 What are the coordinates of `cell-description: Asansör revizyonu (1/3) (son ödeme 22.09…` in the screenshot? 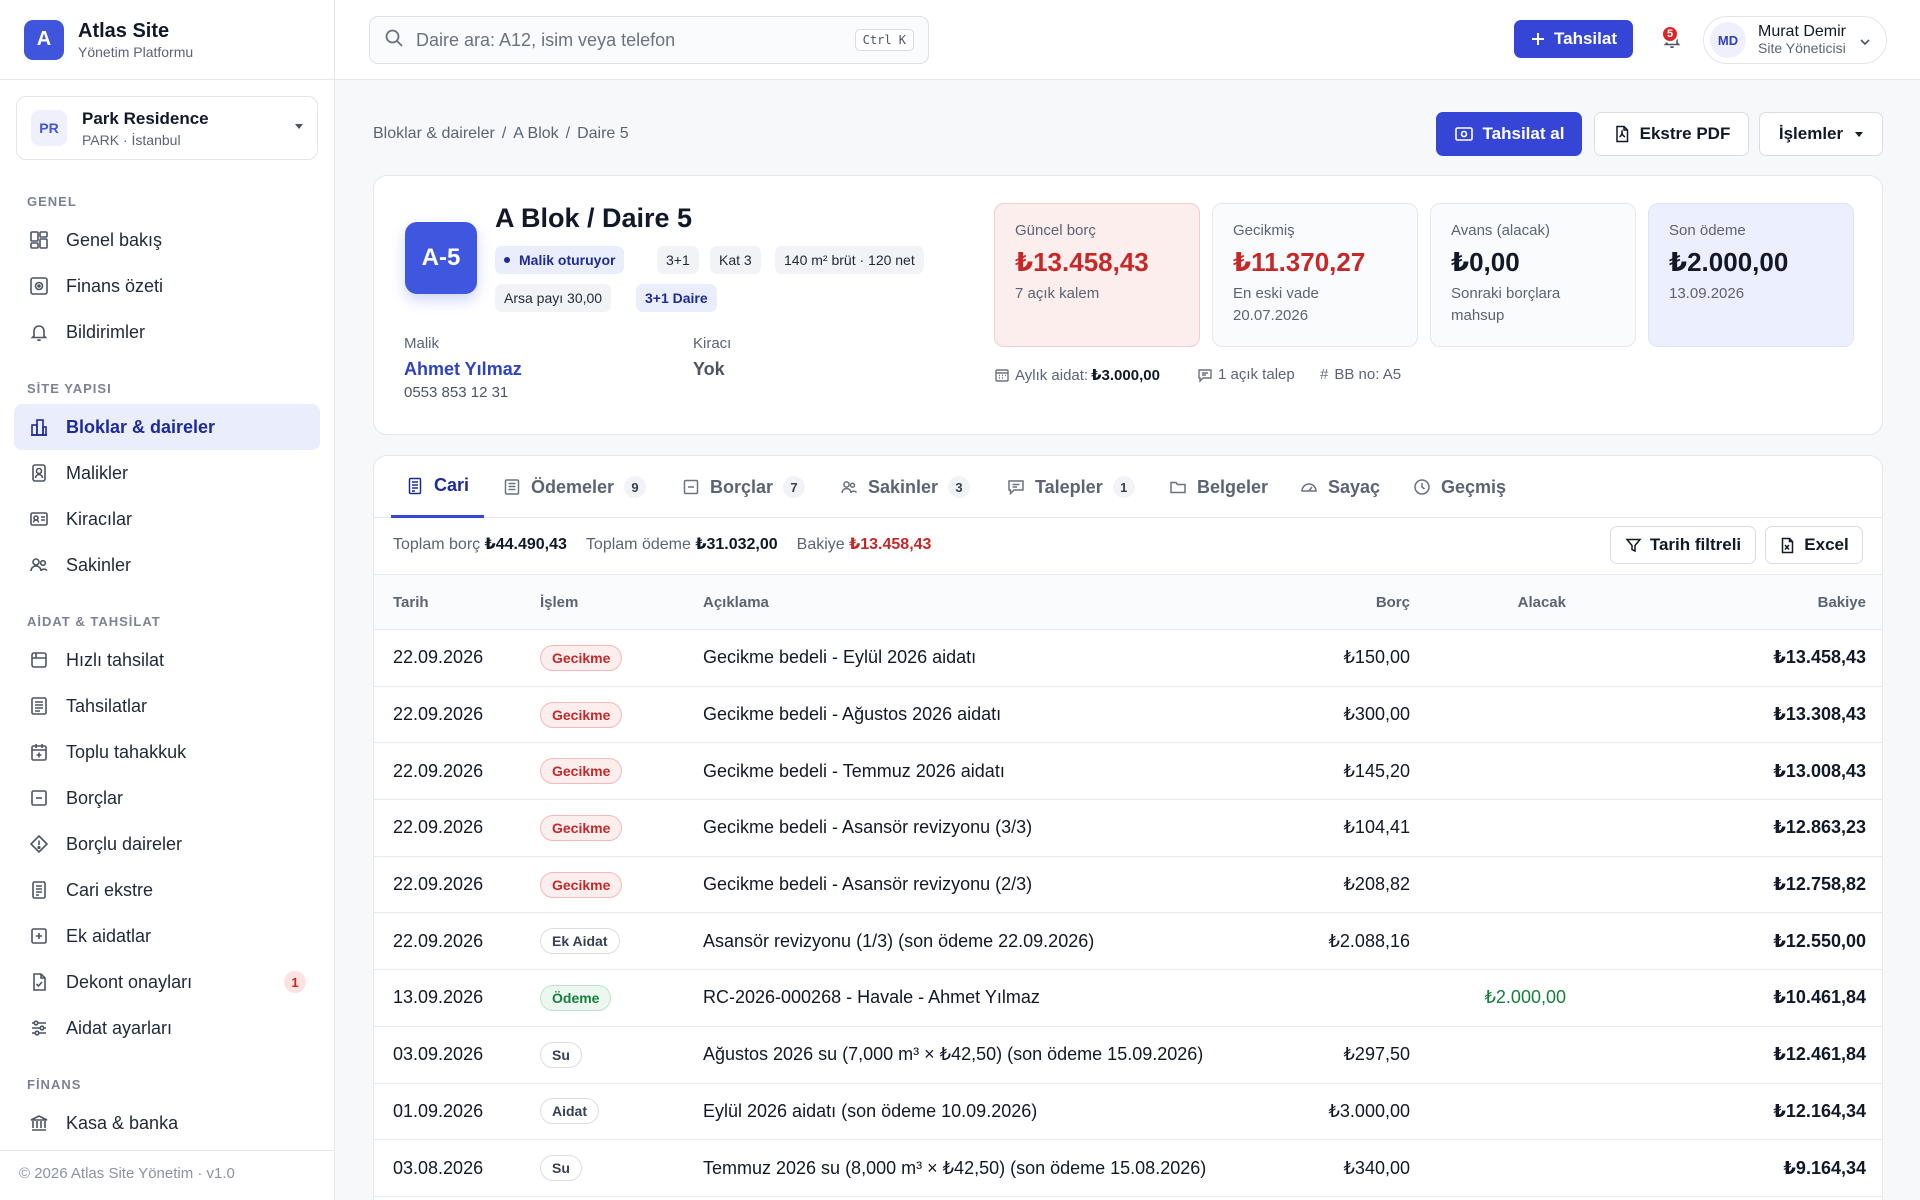 It's located at (975, 941).